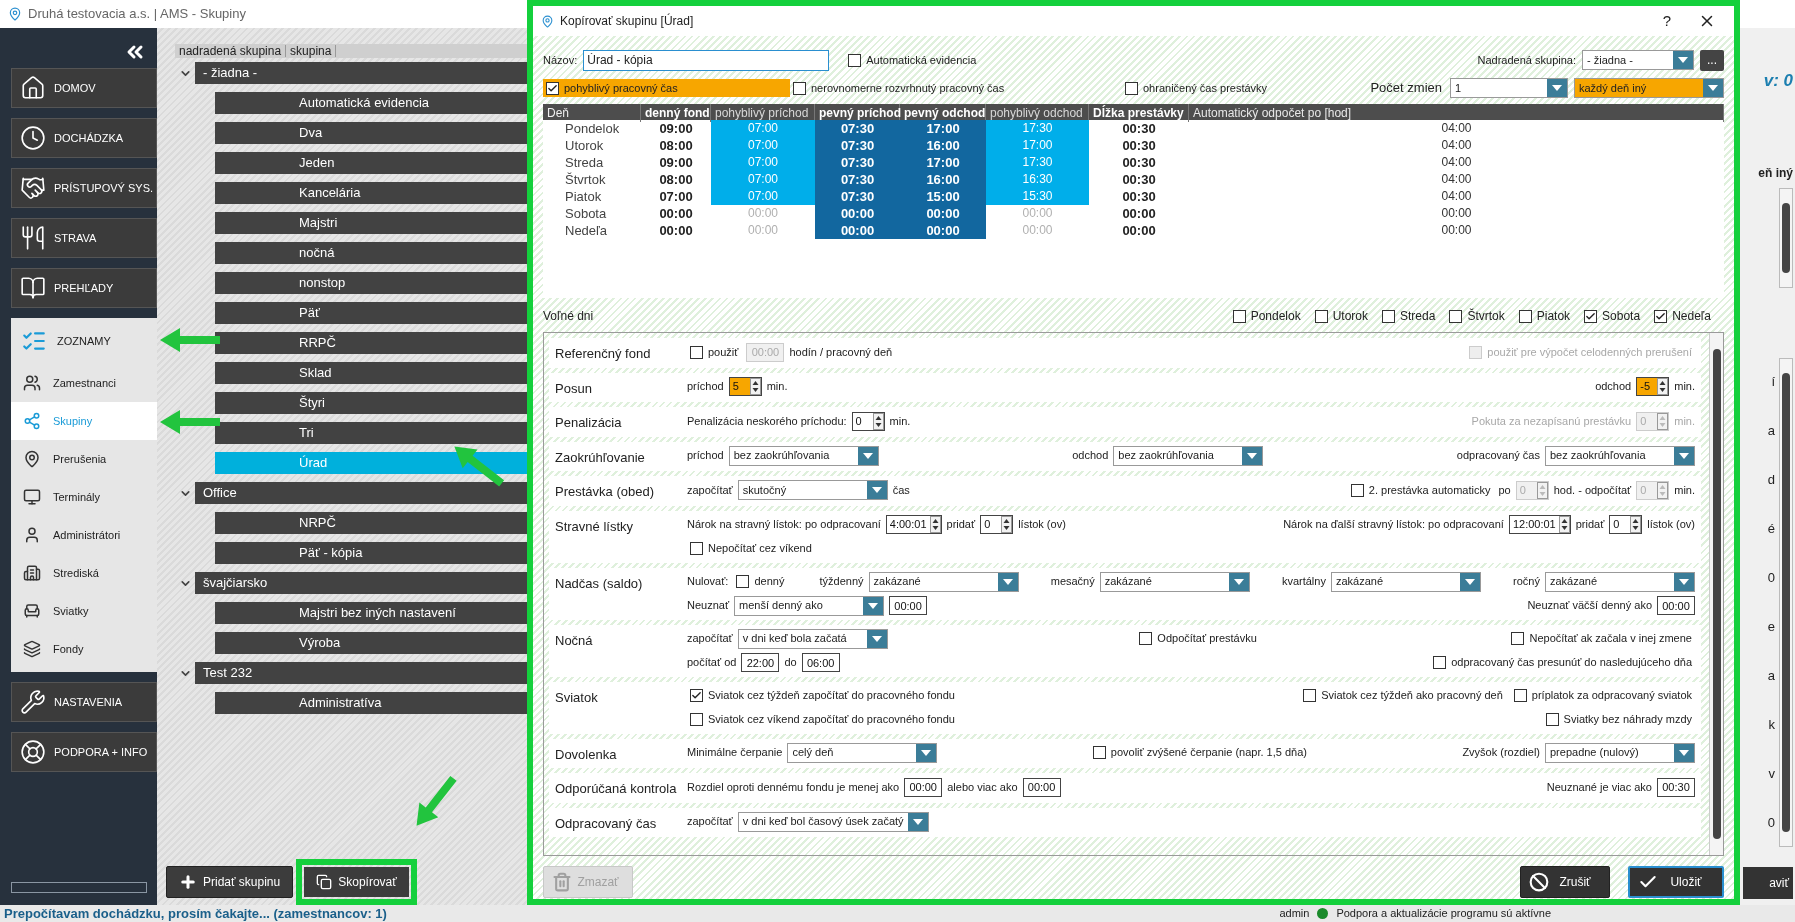 This screenshot has height=922, width=1795. I want to click on nav-button: PODPORA + INFO, so click(84, 752).